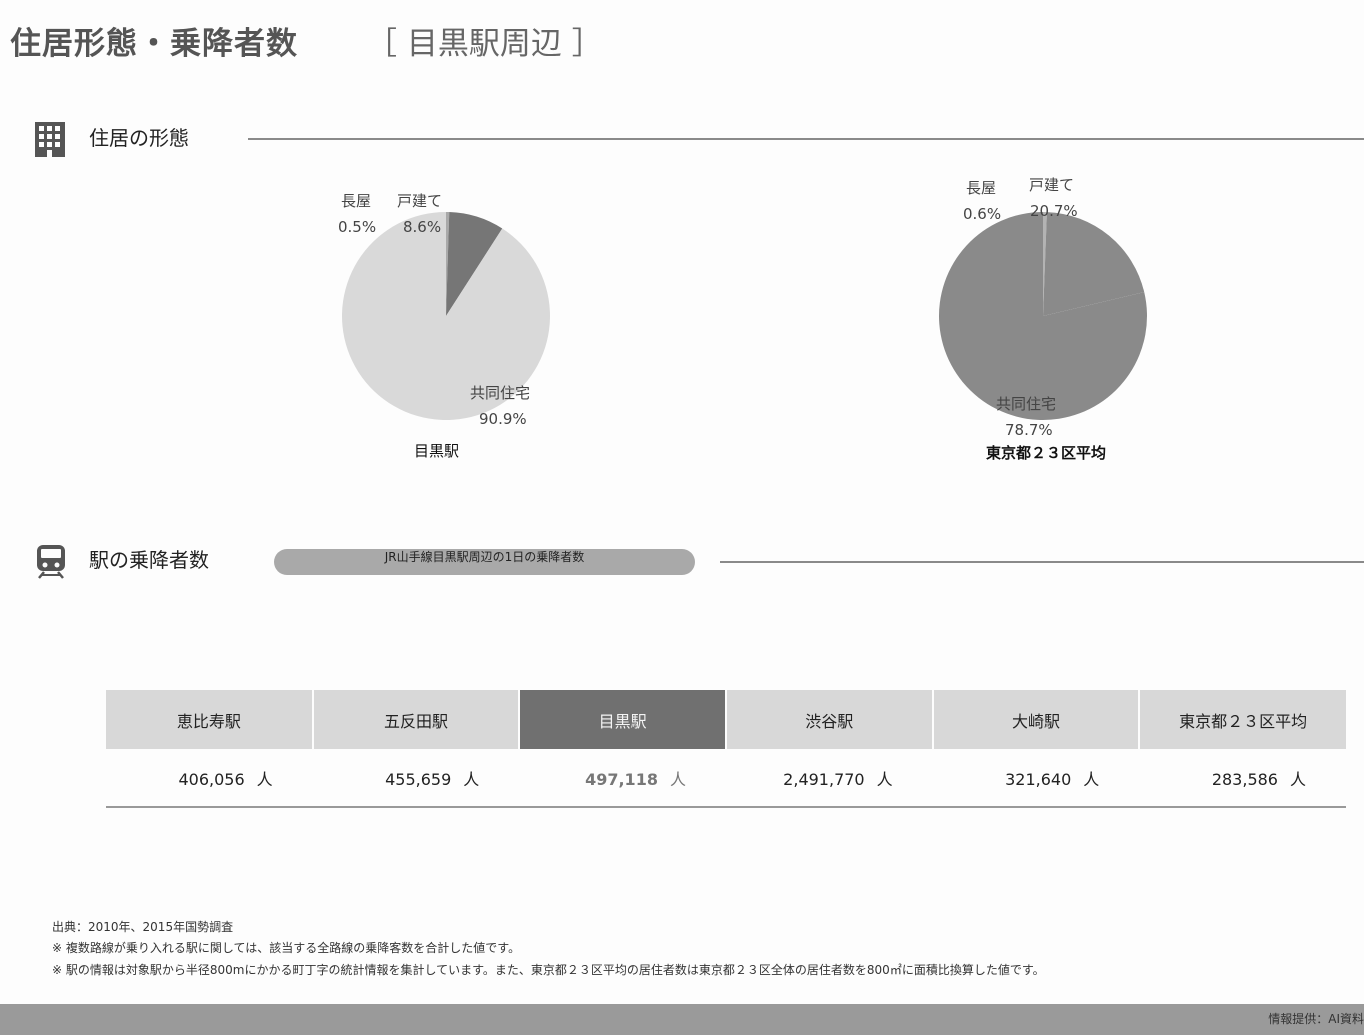  Describe the element at coordinates (1036, 719) in the screenshot. I see `table-header-cell: 大崎駅` at that location.